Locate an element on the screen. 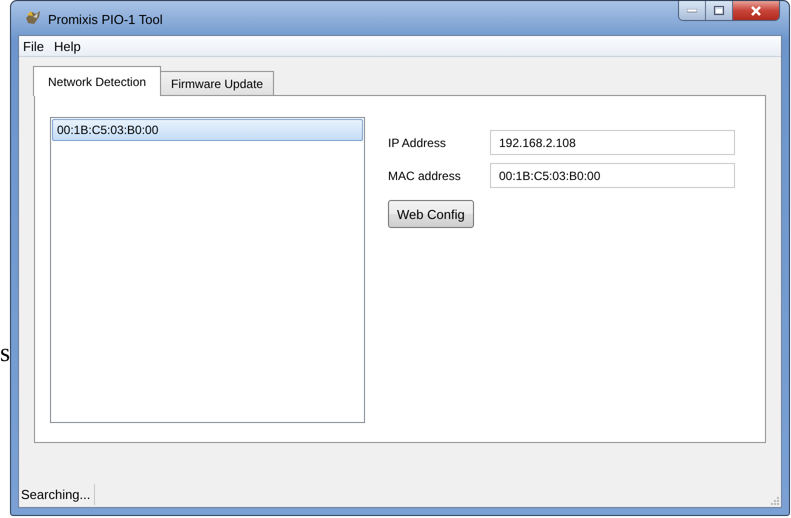 This screenshot has height=518, width=791. menu-item: Help is located at coordinates (68, 46).